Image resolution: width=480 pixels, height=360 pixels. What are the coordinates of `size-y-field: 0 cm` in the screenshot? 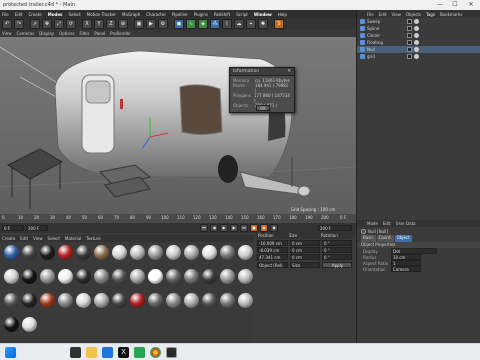 It's located at (305, 250).